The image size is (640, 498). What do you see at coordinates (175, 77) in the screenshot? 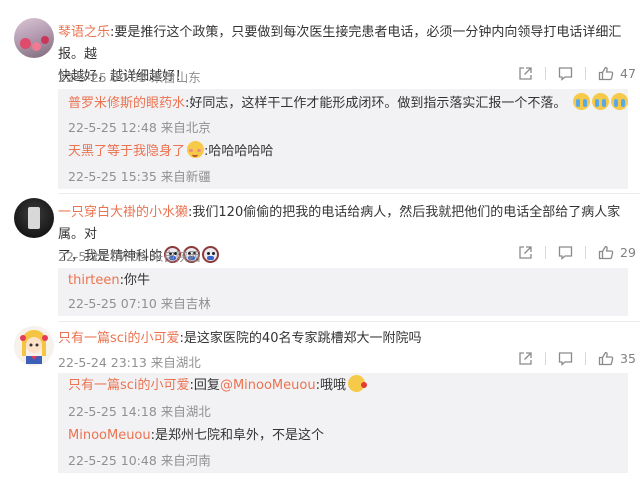
I see `comment-location: 来自山东` at bounding box center [175, 77].